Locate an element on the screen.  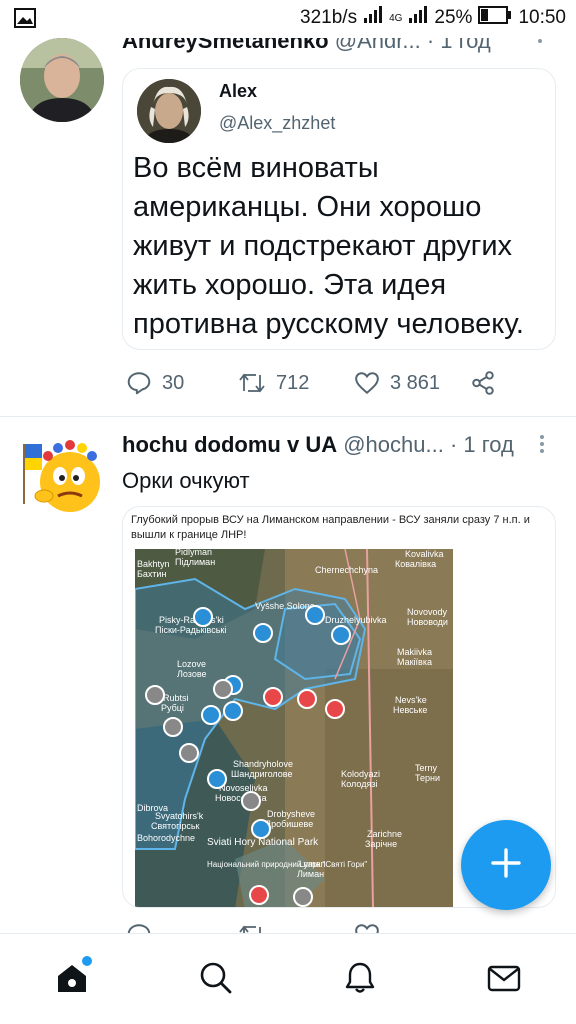
quote-author-handle: @Alex_zhzhet is located at coordinates (277, 123).